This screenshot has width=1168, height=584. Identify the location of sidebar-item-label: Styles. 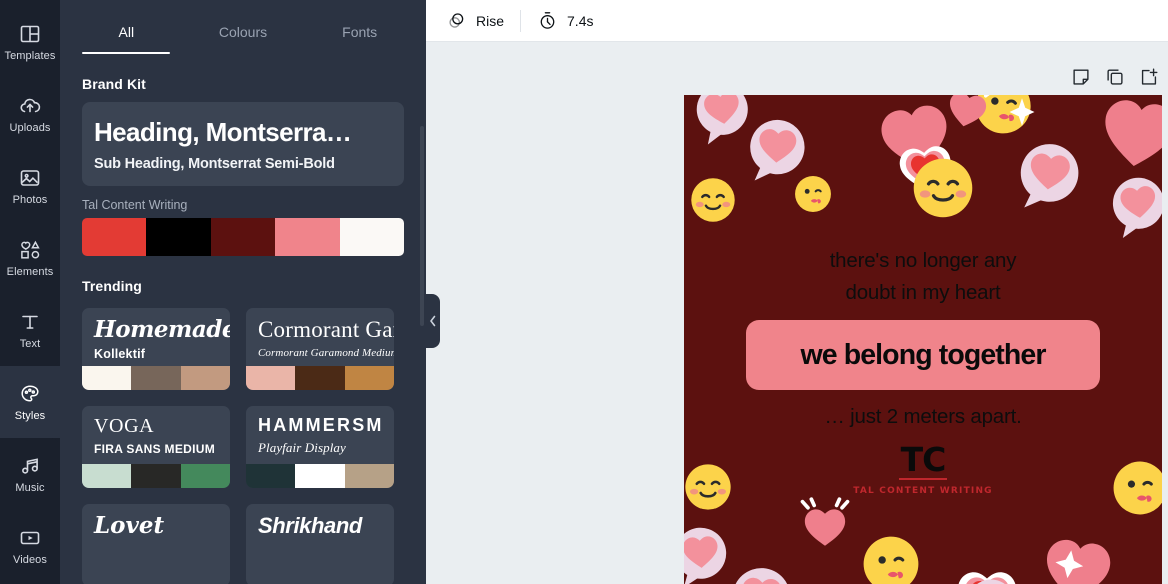
(30, 416).